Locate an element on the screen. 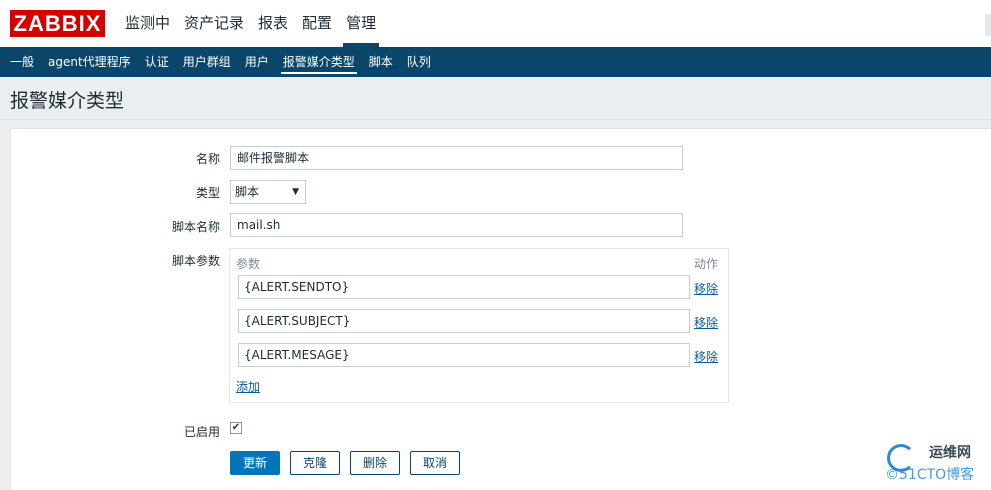  clone-button: 克隆 is located at coordinates (315, 463).